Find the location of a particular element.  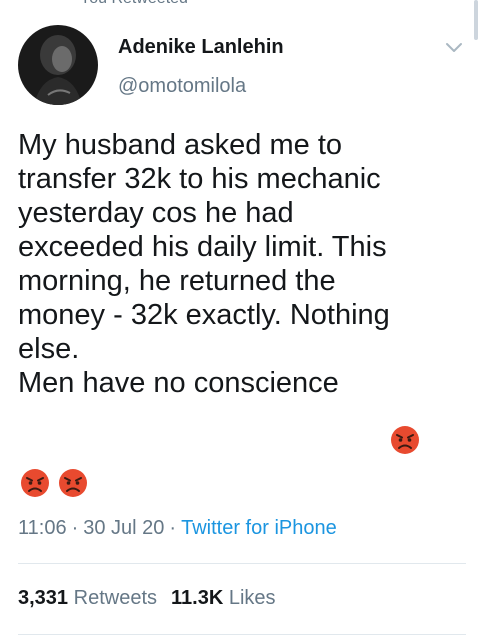

retweets-label: Retweets is located at coordinates (115, 598).